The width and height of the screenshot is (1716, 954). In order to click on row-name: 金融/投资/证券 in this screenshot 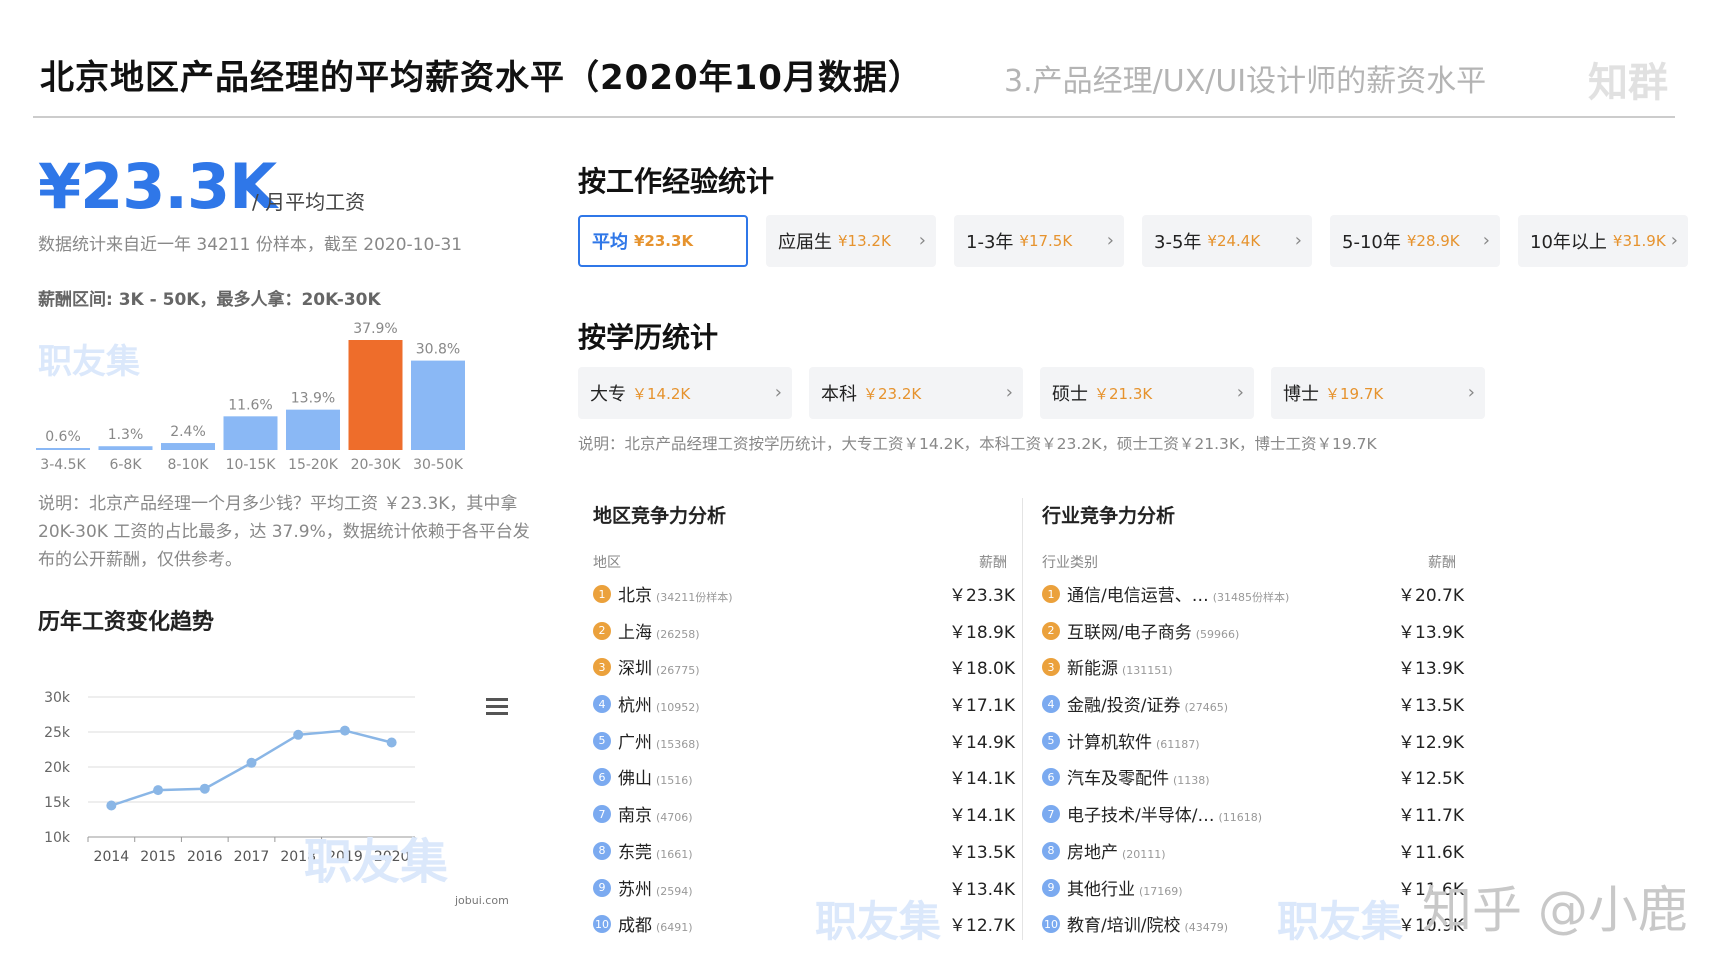, I will do `click(1124, 706)`.